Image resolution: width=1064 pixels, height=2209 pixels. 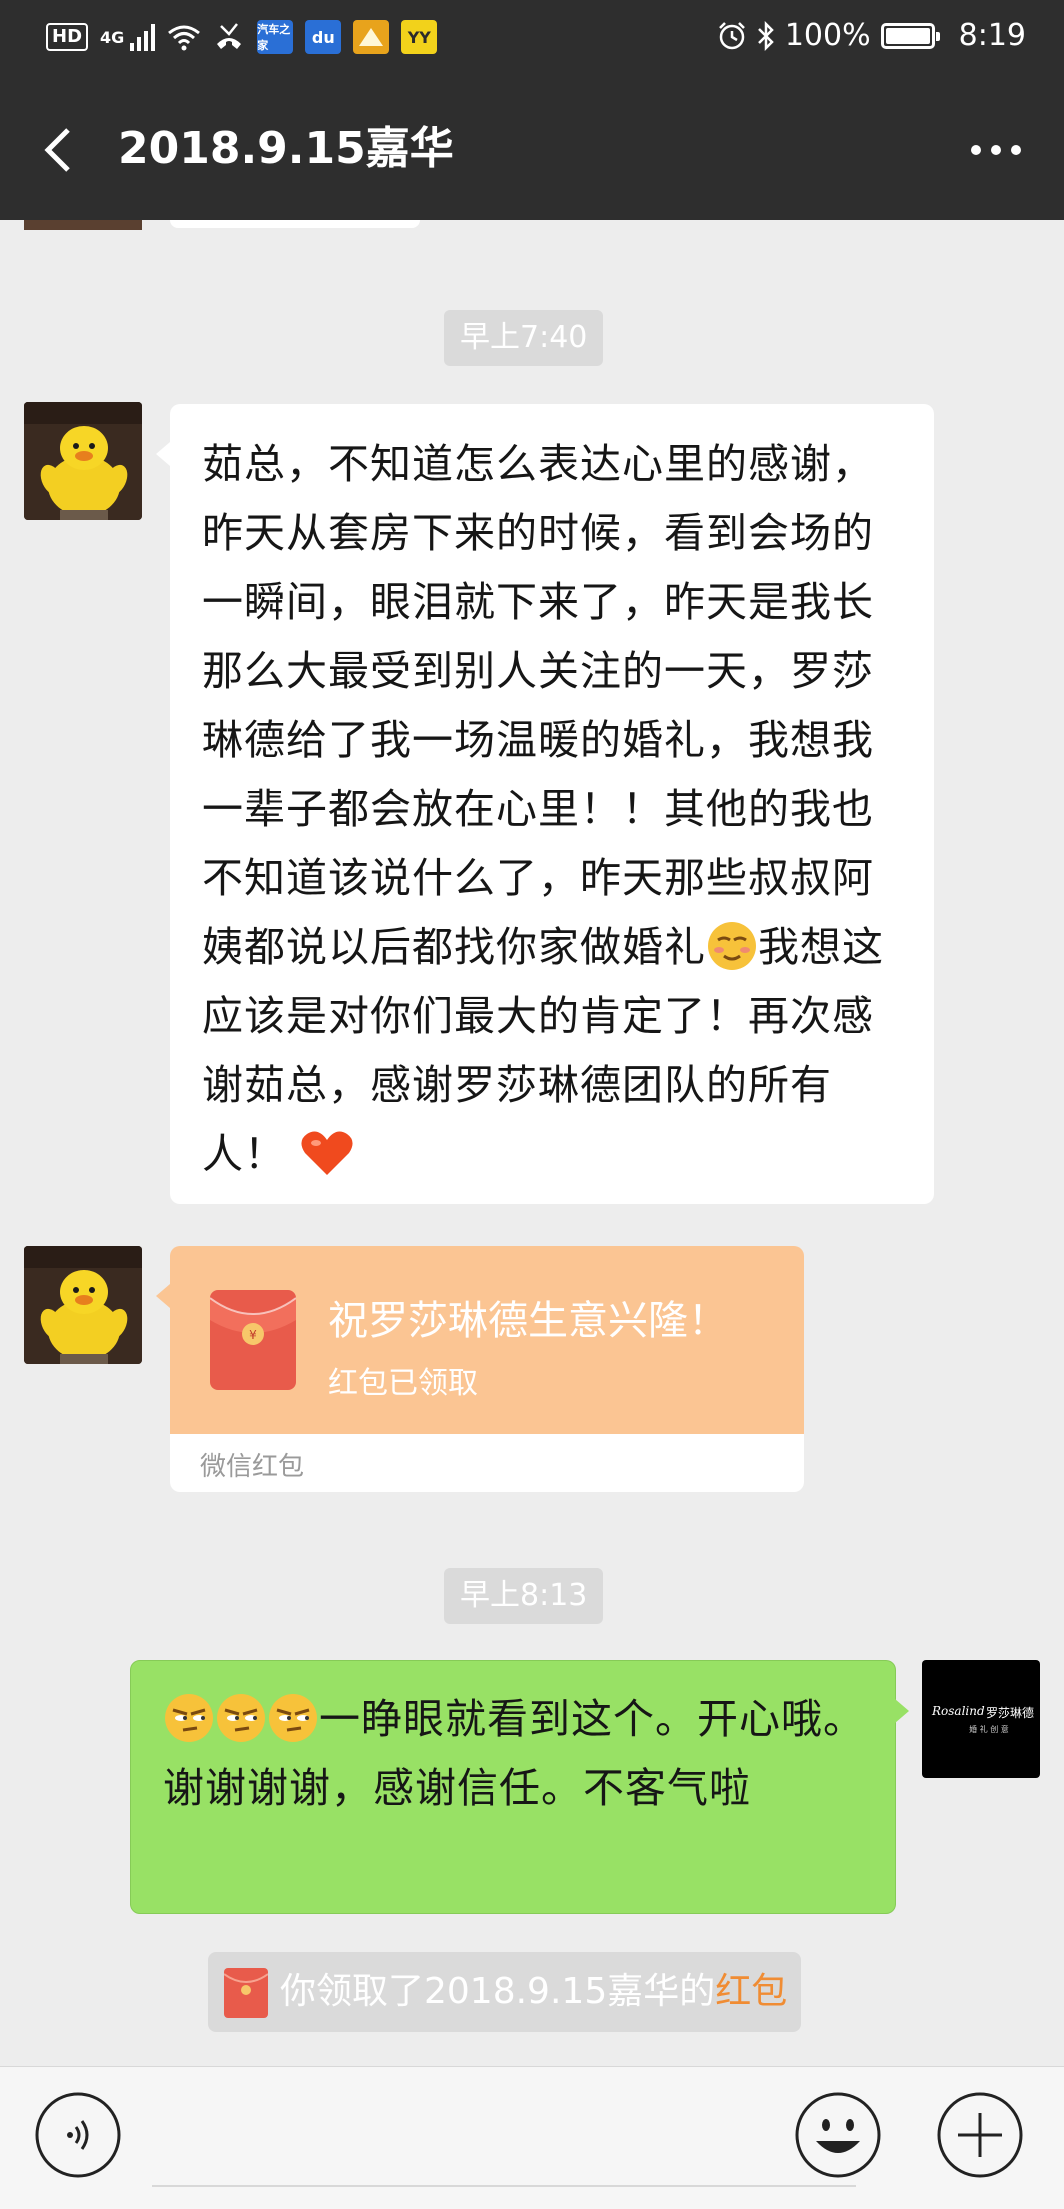 What do you see at coordinates (910, 35) in the screenshot?
I see `battery-icon` at bounding box center [910, 35].